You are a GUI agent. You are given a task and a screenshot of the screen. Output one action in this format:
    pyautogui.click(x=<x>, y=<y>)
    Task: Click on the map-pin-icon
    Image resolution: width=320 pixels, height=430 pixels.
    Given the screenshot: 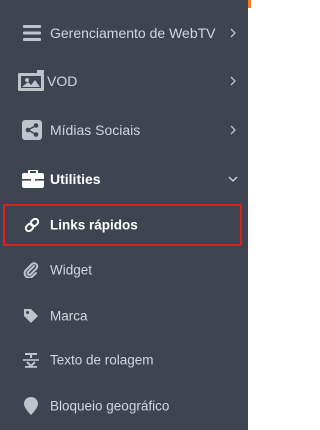 What is the action you would take?
    pyautogui.click(x=31, y=406)
    